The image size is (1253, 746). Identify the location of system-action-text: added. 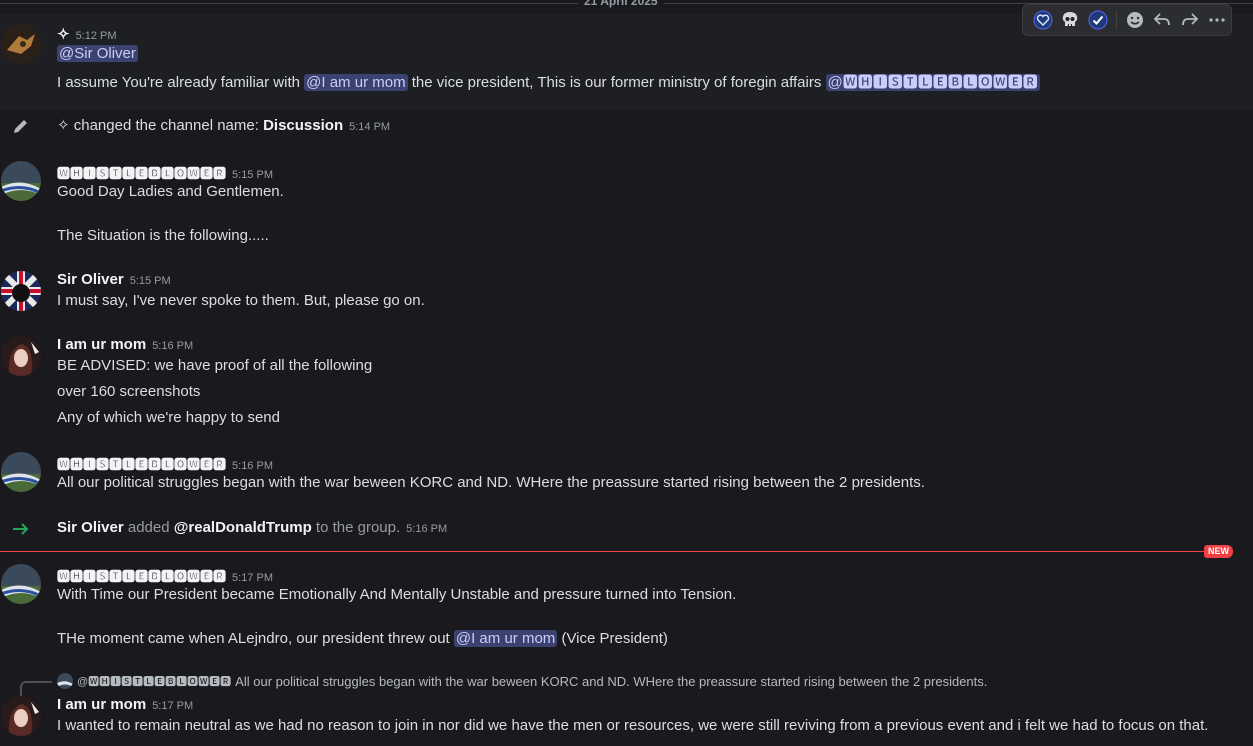
(148, 527).